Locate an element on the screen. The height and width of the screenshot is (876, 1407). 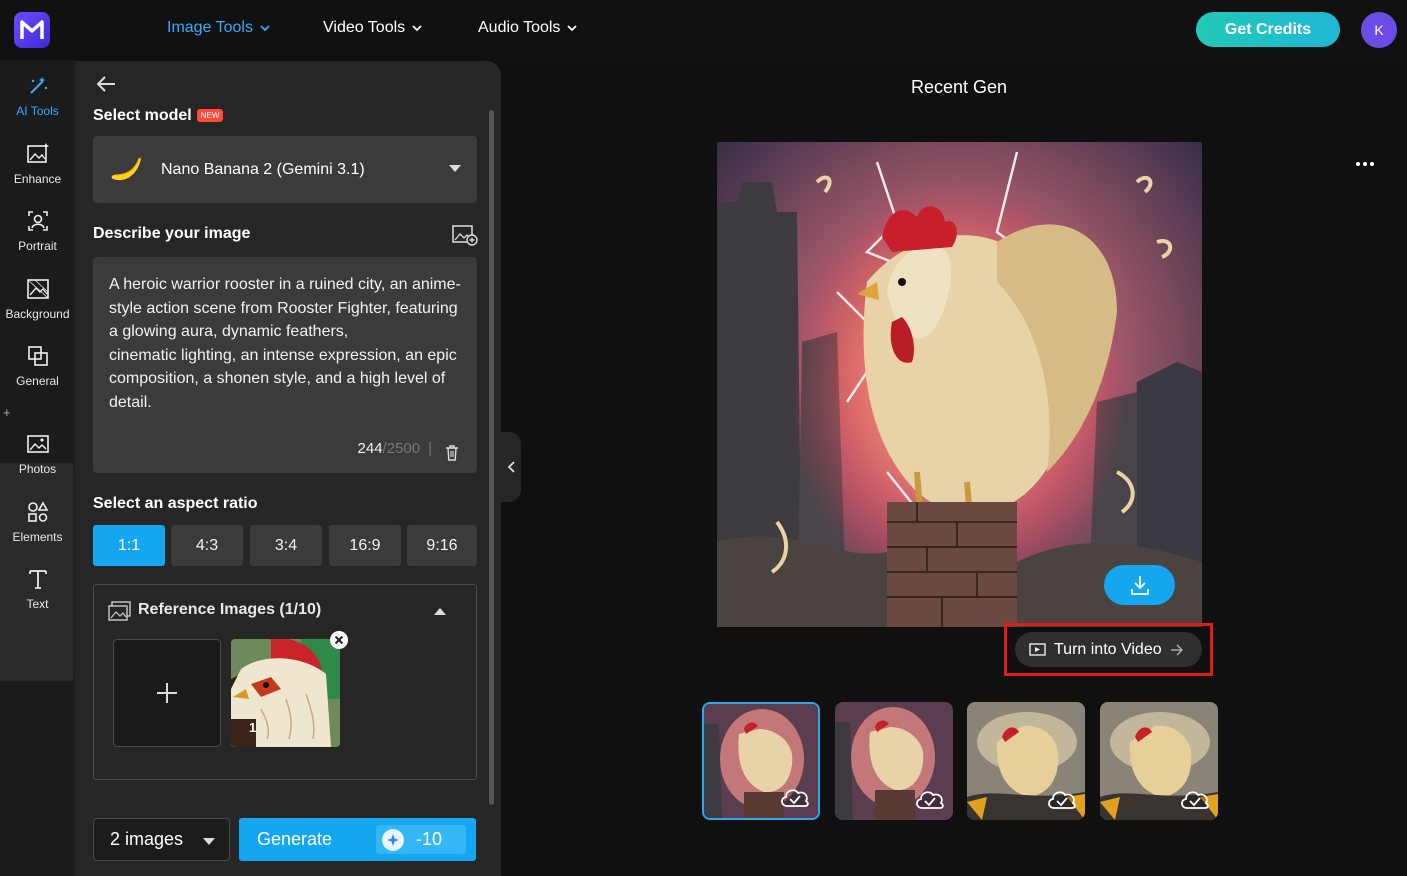
image-count-dropdown: 2 images is located at coordinates (161, 839).